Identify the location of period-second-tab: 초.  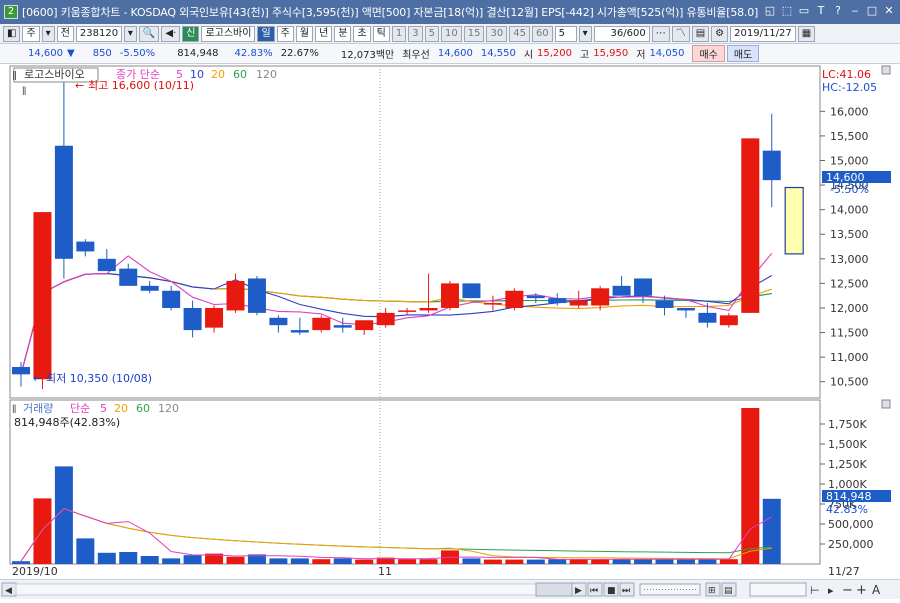
(362, 33).